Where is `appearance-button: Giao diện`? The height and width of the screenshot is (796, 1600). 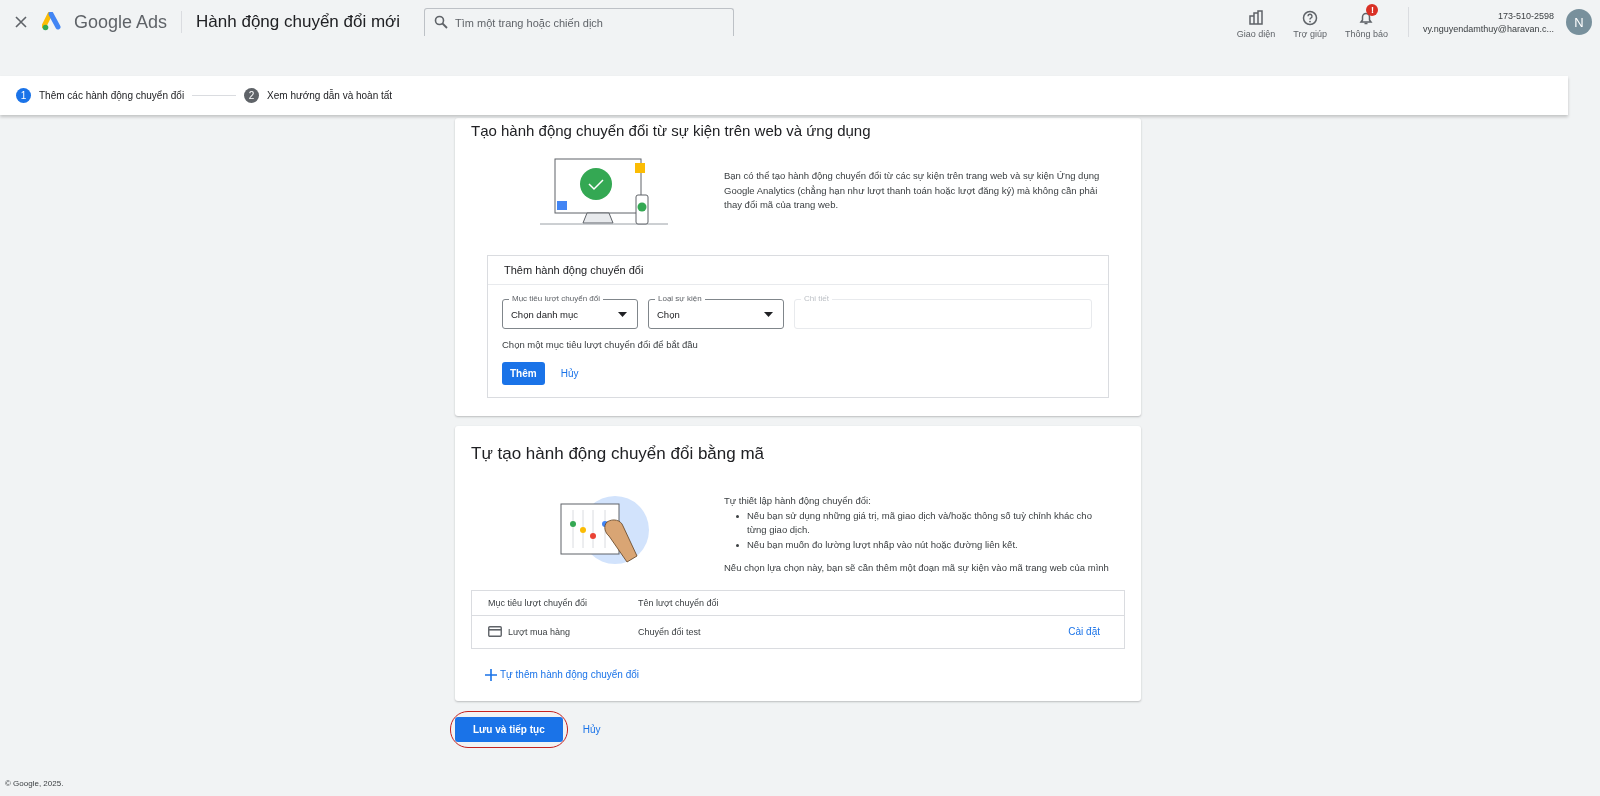 appearance-button: Giao diện is located at coordinates (1256, 22).